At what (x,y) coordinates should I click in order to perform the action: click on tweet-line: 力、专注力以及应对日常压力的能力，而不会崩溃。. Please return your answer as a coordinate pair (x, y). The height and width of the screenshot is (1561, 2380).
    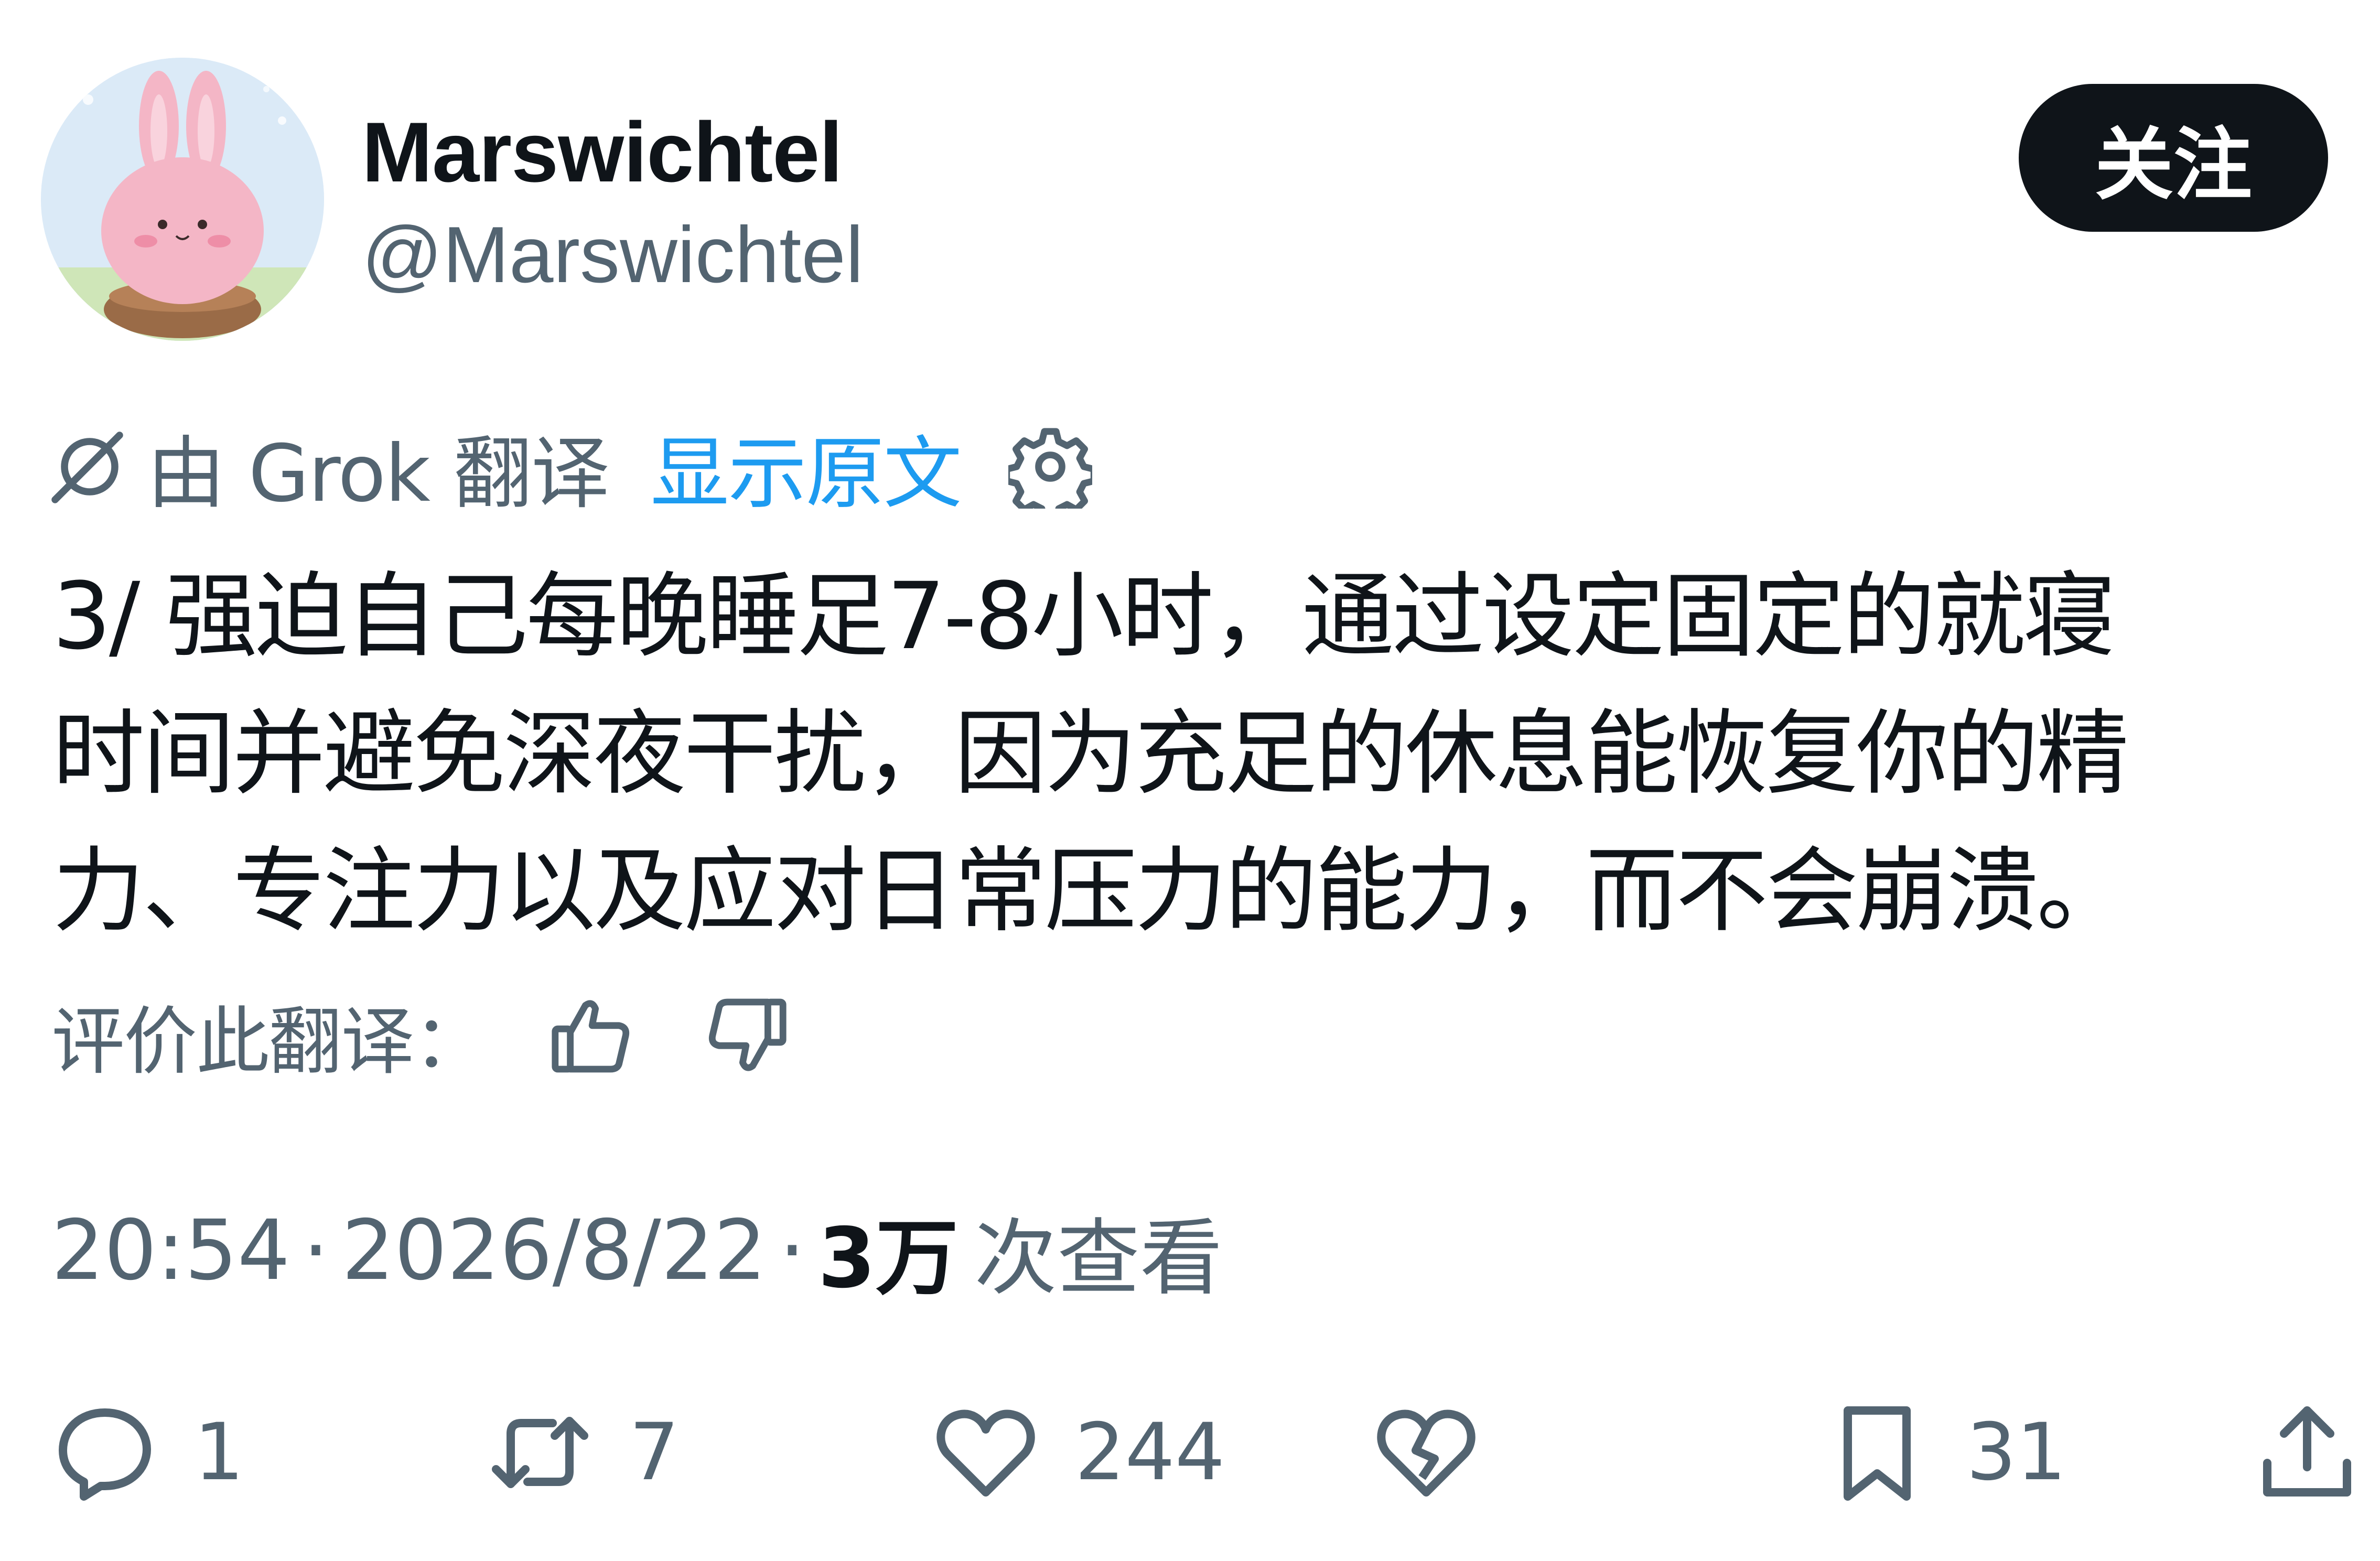
    Looking at the image, I should click on (1090, 891).